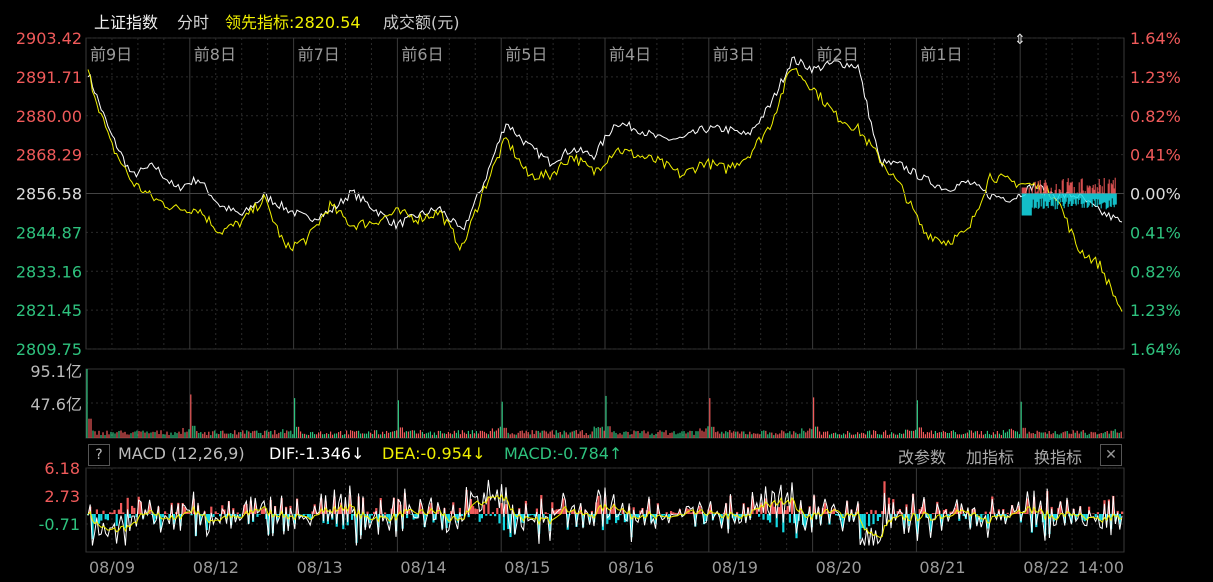 Image resolution: width=1213 pixels, height=582 pixels. What do you see at coordinates (1020, 40) in the screenshot?
I see `scroll-handle-icon: ⇕` at bounding box center [1020, 40].